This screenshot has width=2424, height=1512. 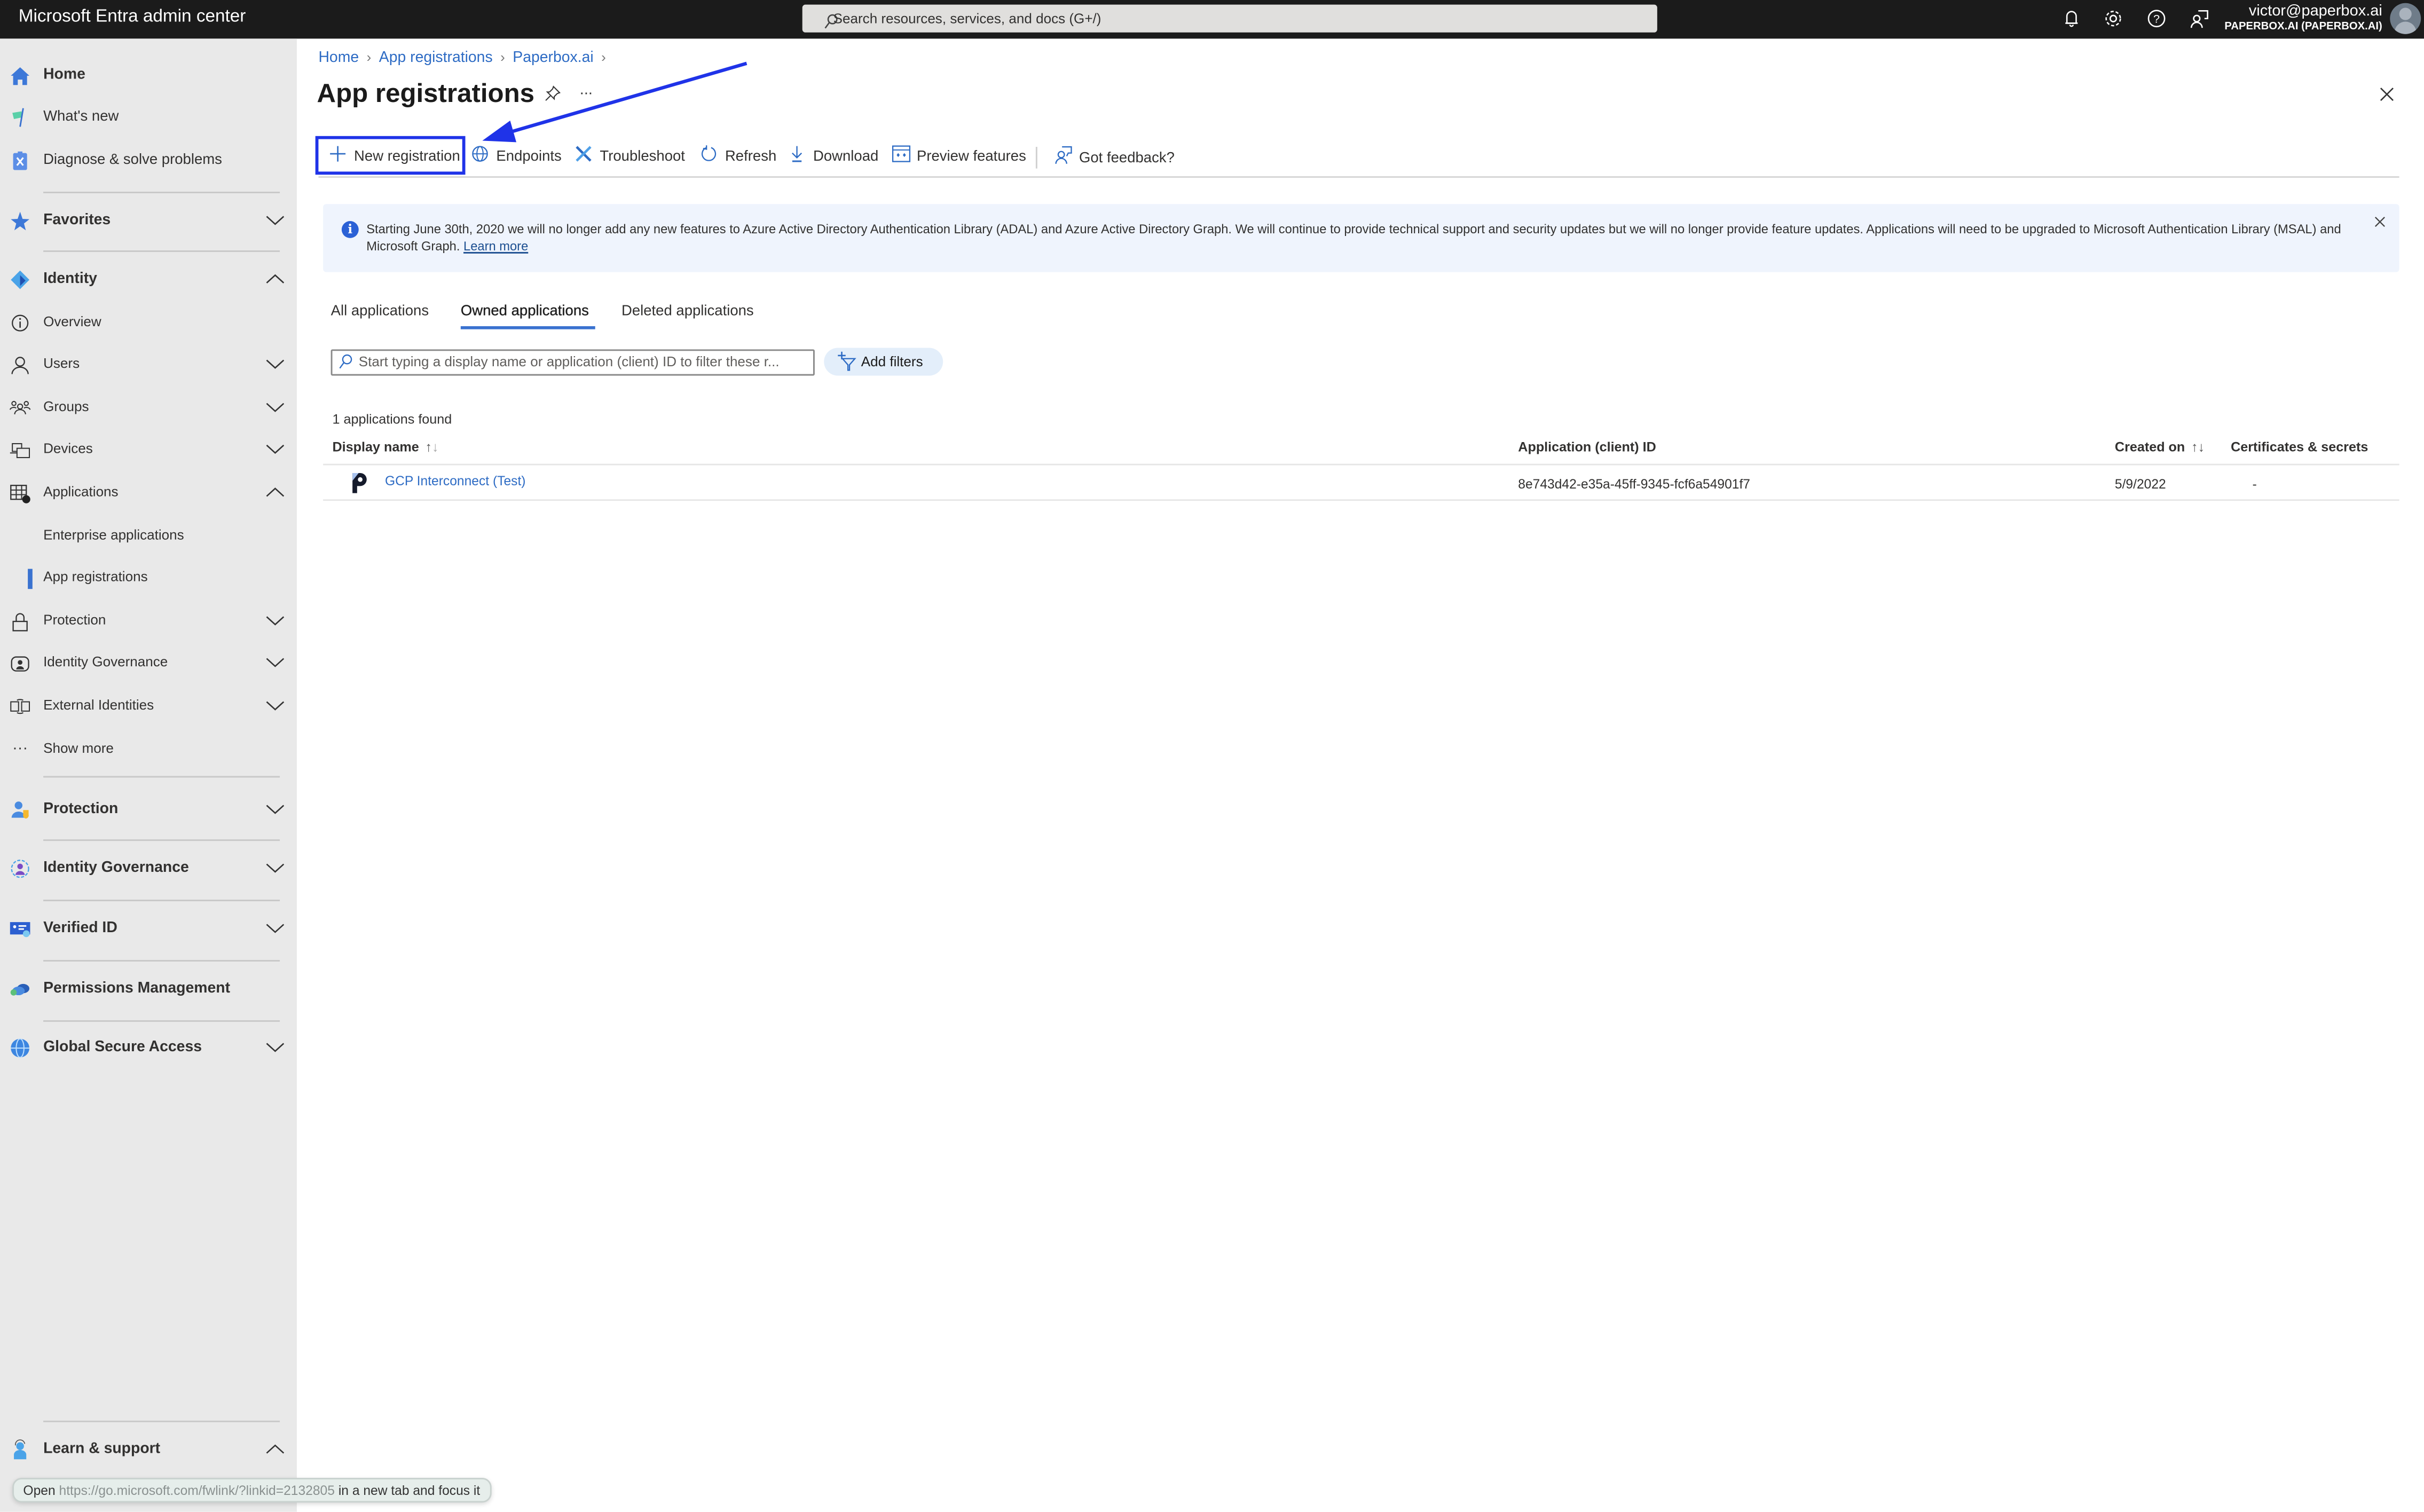 What do you see at coordinates (102, 1449) in the screenshot?
I see `sidebar-item-label: Learn & support` at bounding box center [102, 1449].